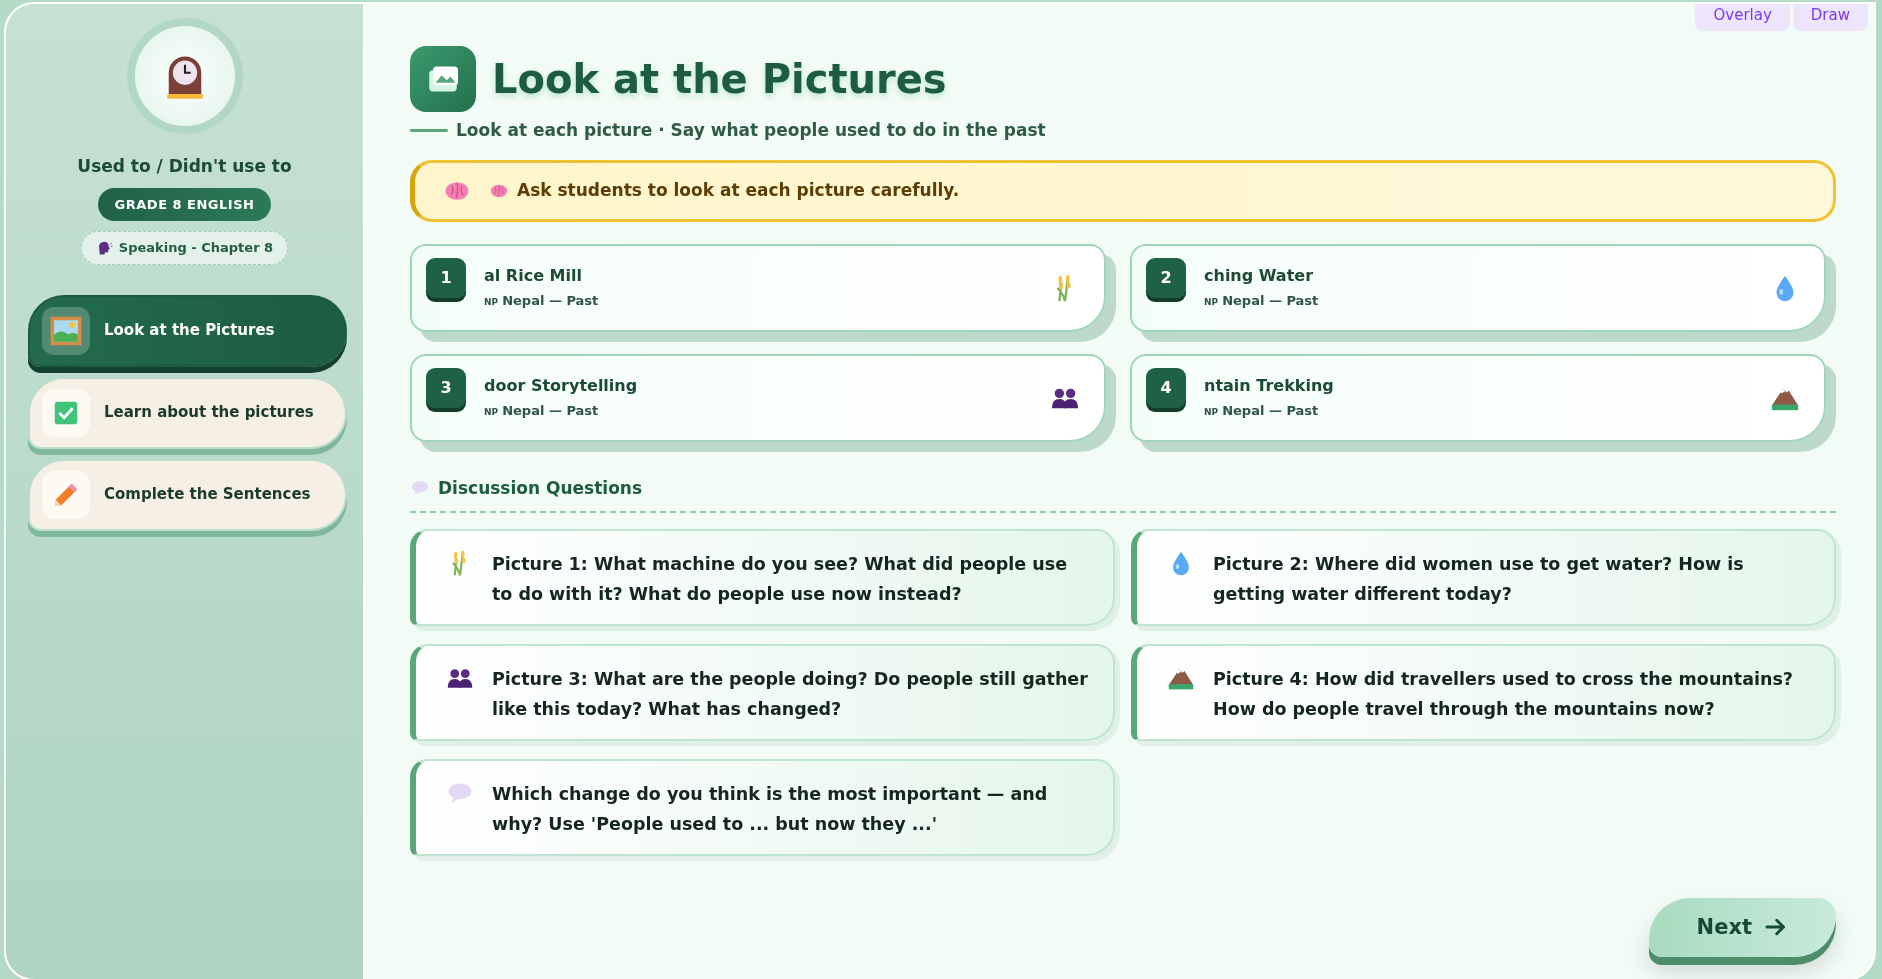  What do you see at coordinates (533, 276) in the screenshot?
I see `picture-title: al Rice Mill` at bounding box center [533, 276].